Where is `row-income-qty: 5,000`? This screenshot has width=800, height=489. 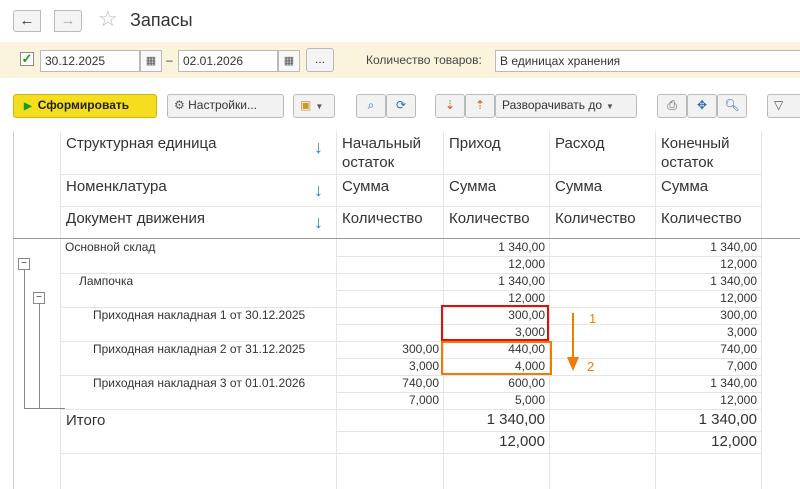 row-income-qty: 5,000 is located at coordinates (529, 400).